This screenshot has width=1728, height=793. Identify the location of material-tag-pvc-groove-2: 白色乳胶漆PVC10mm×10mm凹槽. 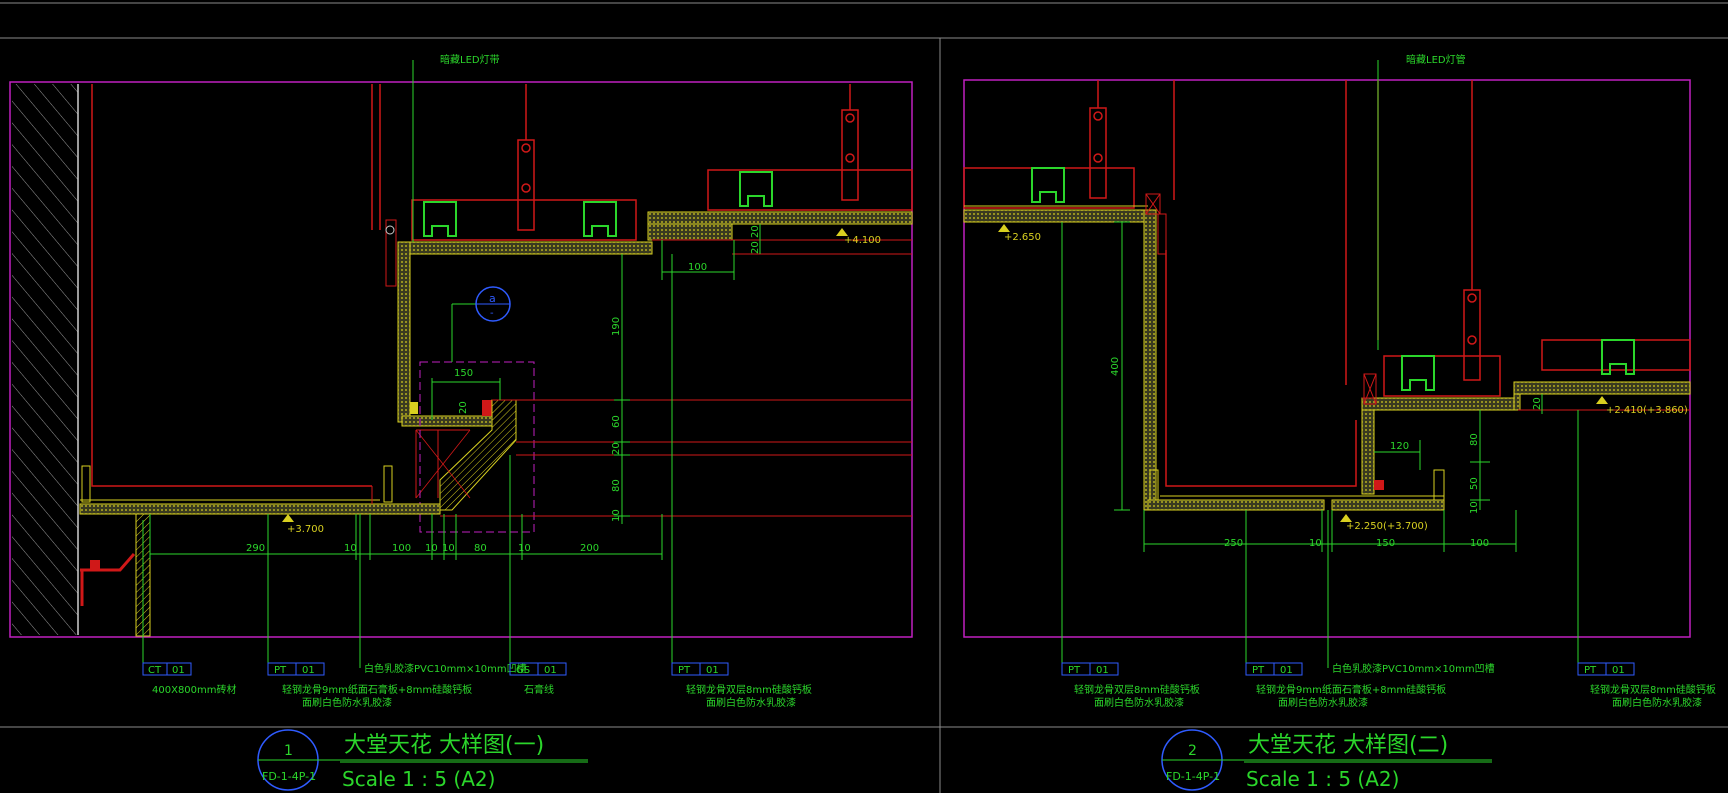
(1413, 668).